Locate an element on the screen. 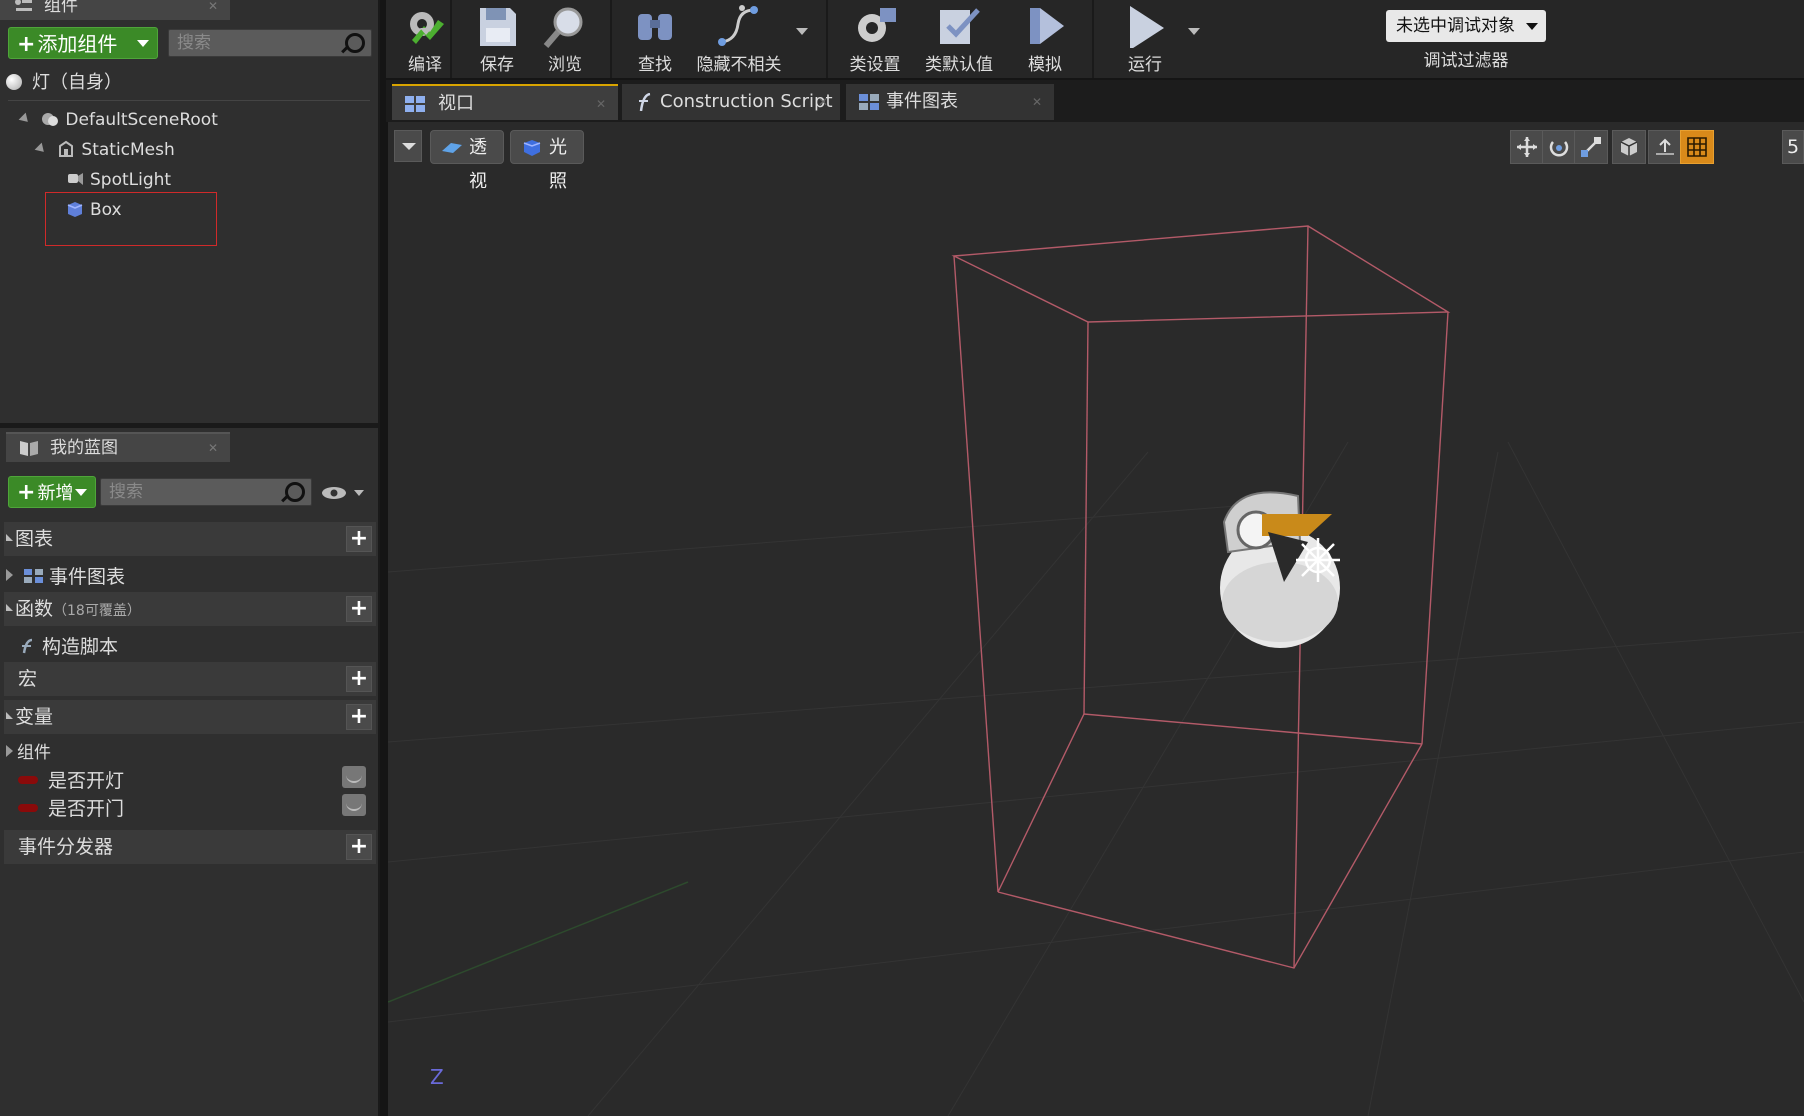  magnifier-icon is located at coordinates (563, 27).